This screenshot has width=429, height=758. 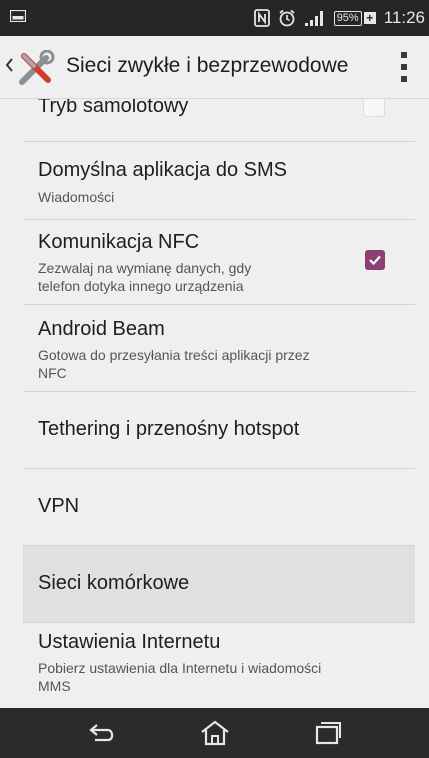 I want to click on setting-subtitle-line2: NFC, so click(x=52, y=373).